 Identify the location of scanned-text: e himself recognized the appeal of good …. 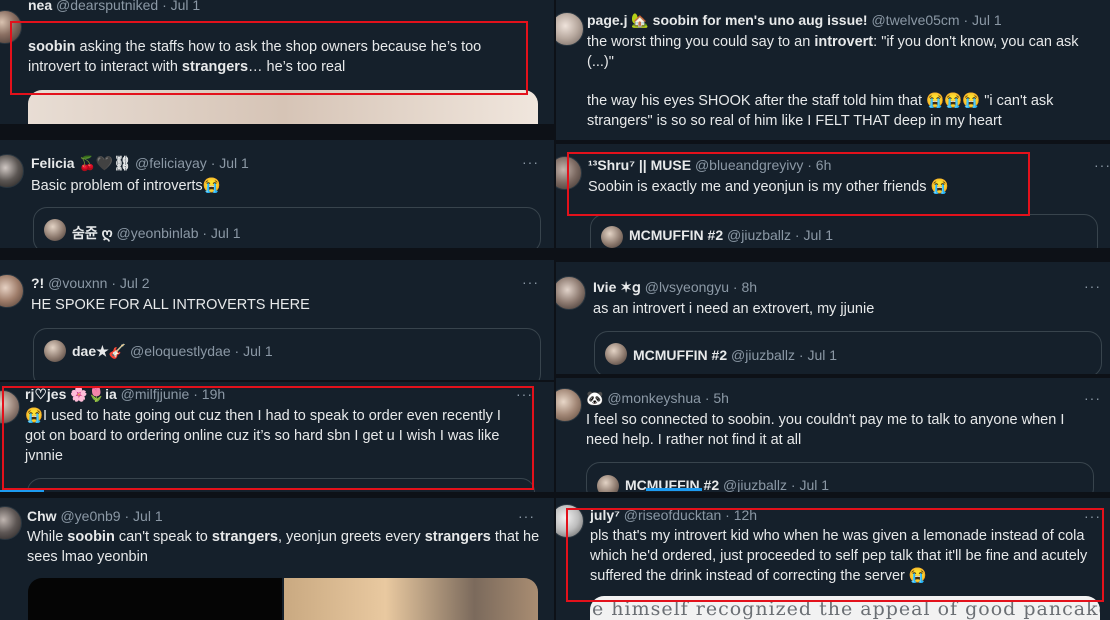
(846, 609).